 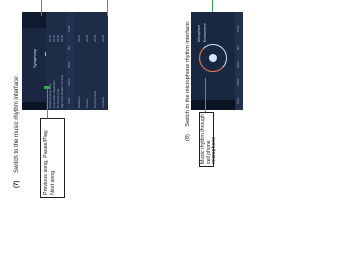 What do you see at coordinates (34, 58) in the screenshot?
I see `playlist-title: Symphony` at bounding box center [34, 58].